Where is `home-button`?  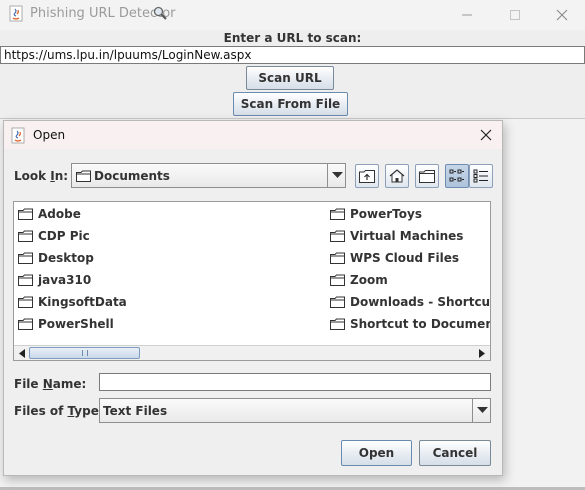 home-button is located at coordinates (397, 176).